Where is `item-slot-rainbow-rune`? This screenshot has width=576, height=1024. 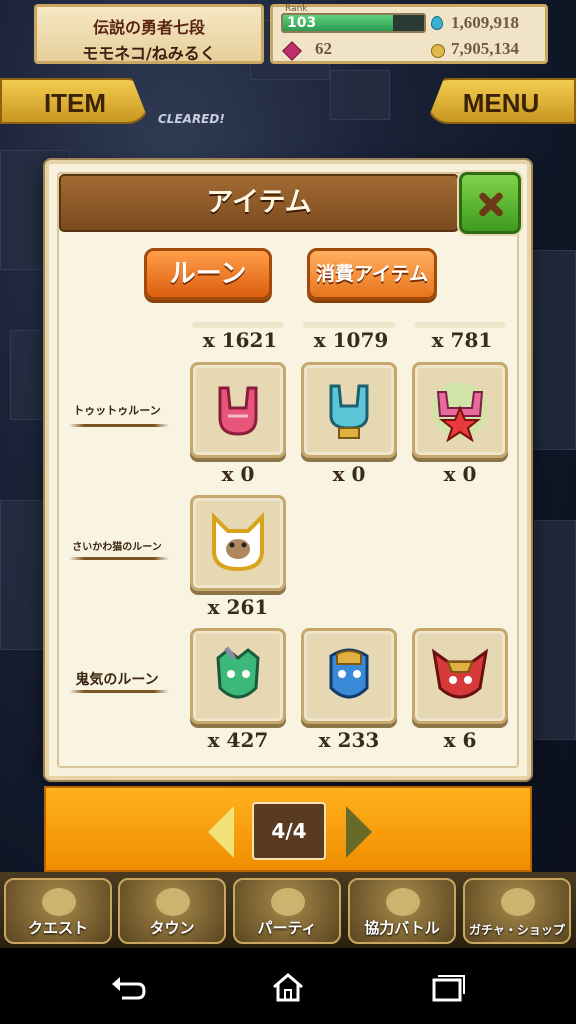 item-slot-rainbow-rune is located at coordinates (460, 410).